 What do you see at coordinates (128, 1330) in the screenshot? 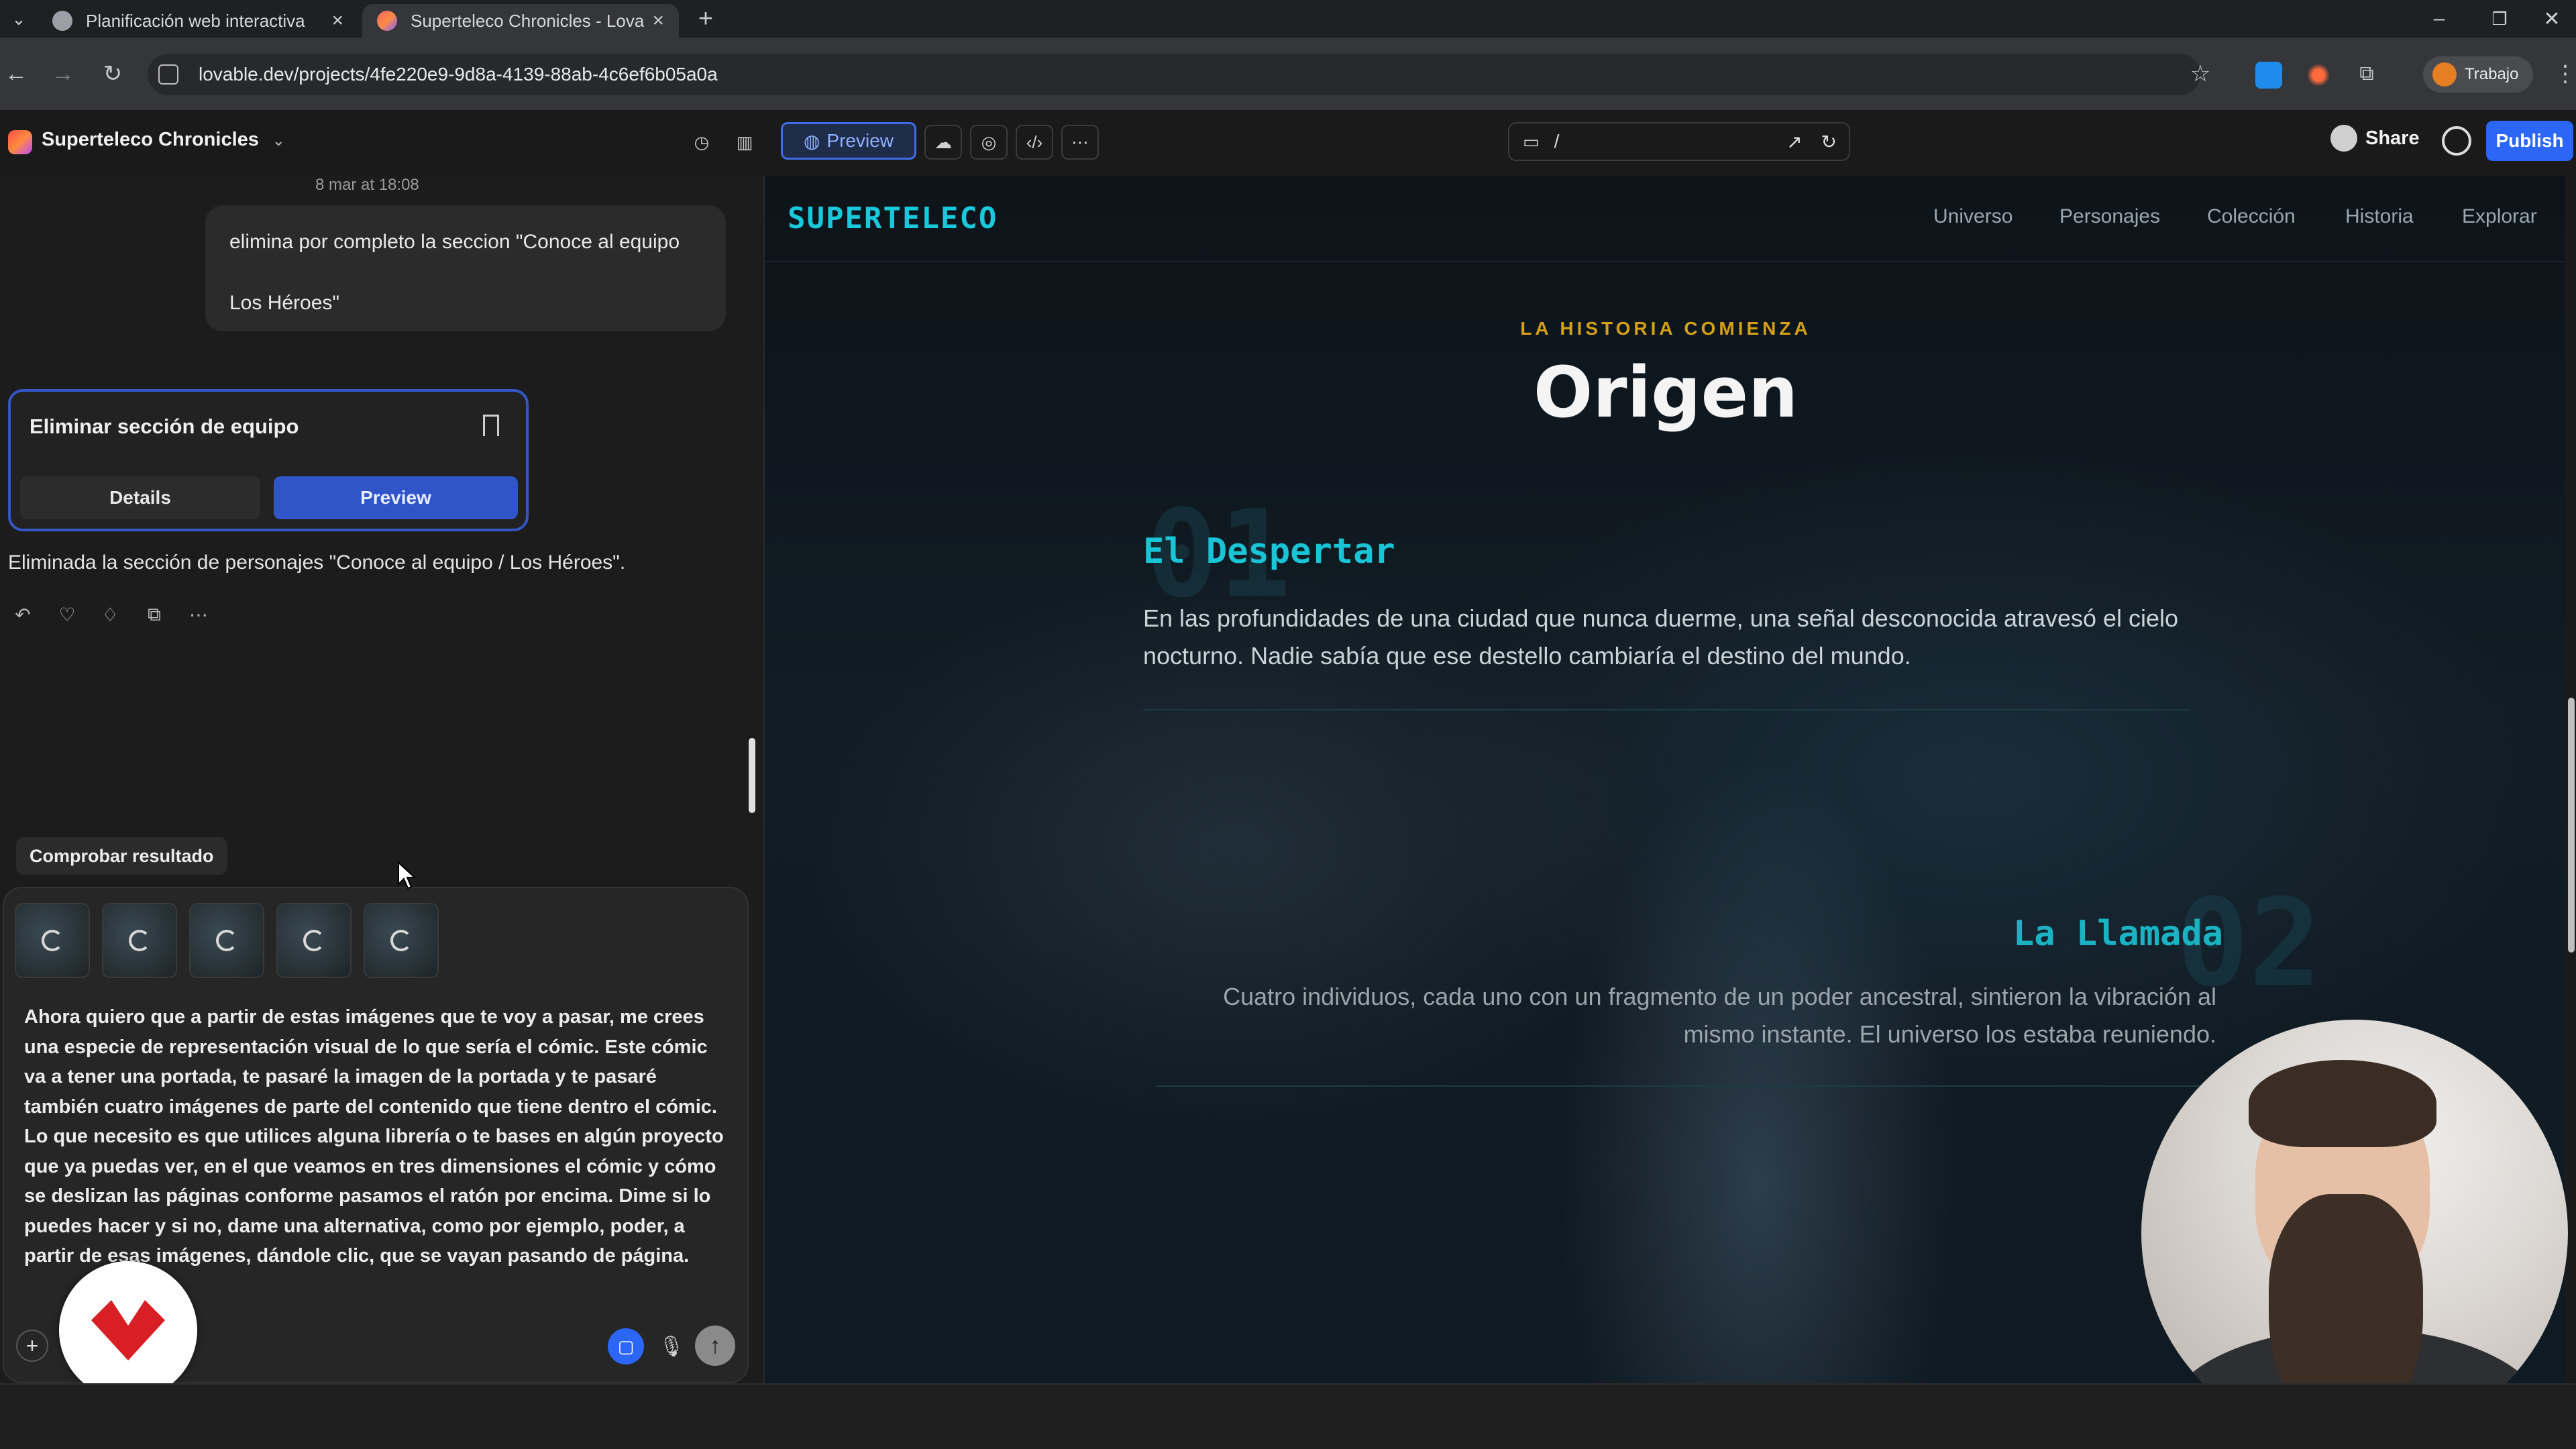
I see `channel-logo-badge` at bounding box center [128, 1330].